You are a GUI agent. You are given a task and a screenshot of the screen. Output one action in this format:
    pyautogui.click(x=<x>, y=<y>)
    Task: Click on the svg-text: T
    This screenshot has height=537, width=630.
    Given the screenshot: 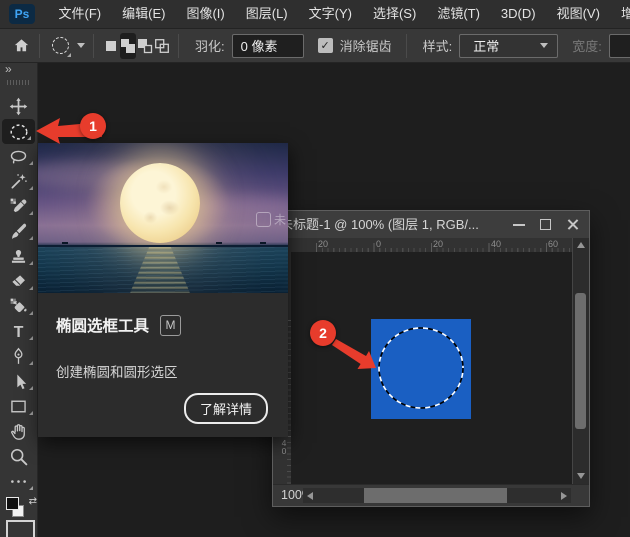 What is the action you would take?
    pyautogui.click(x=19, y=332)
    